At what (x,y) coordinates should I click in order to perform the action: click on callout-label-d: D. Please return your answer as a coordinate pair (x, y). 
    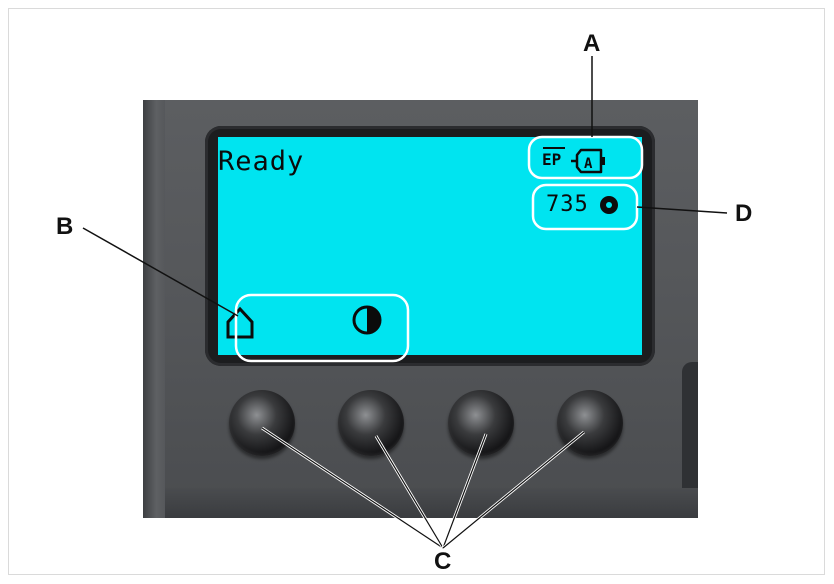
    Looking at the image, I should click on (744, 213).